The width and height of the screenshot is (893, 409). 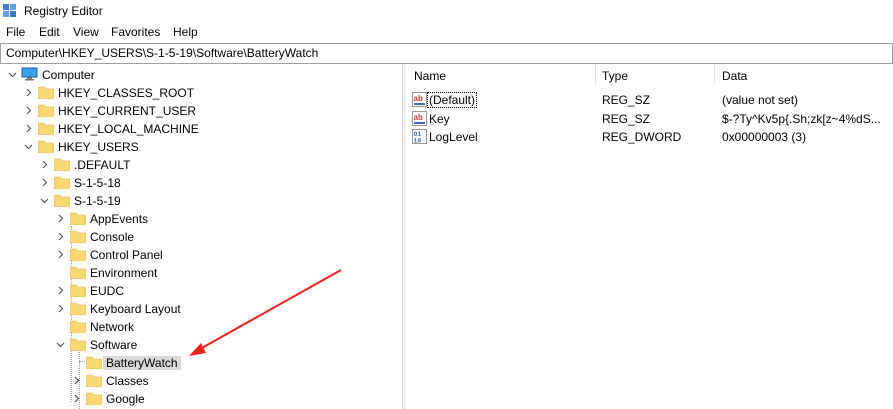 What do you see at coordinates (452, 100) in the screenshot?
I see `value-name: (Default)` at bounding box center [452, 100].